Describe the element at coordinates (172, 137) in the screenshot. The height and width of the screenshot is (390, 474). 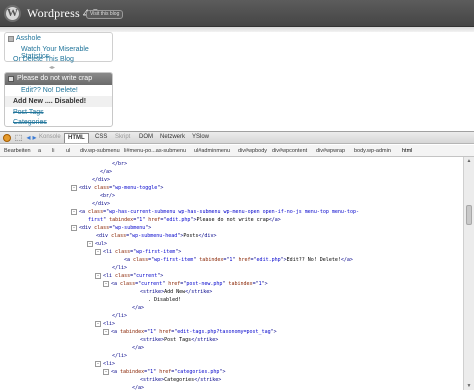
I see `tab-netzwerk: Netzwerk` at that location.